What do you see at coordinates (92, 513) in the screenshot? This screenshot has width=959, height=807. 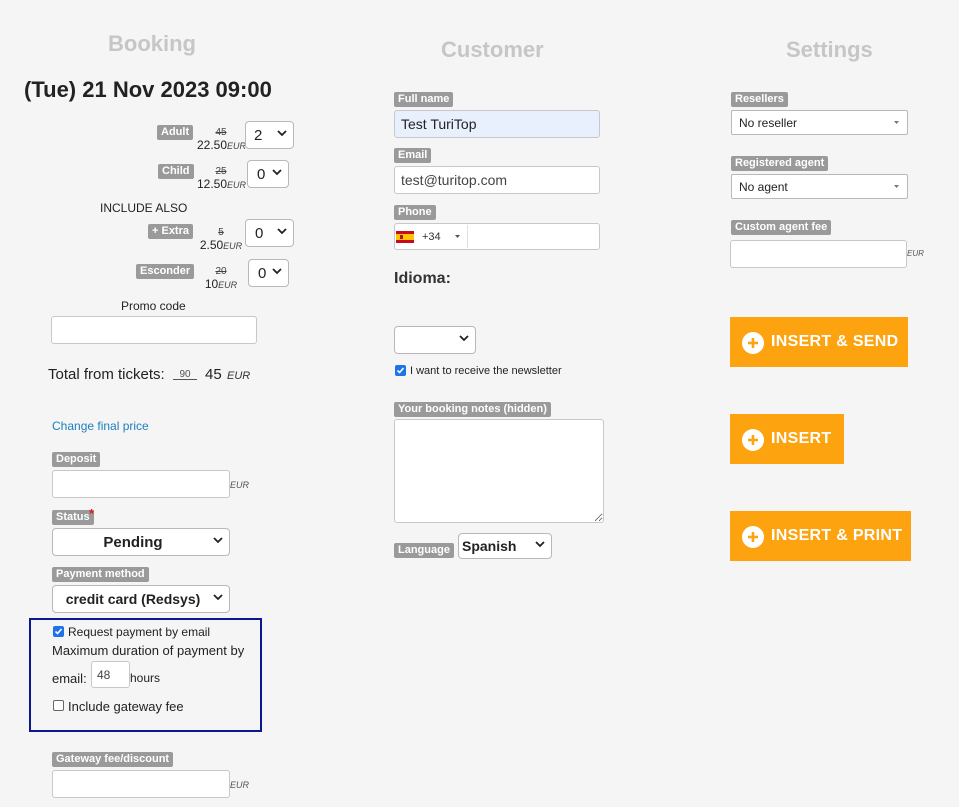 I see `required-asterisk: *` at bounding box center [92, 513].